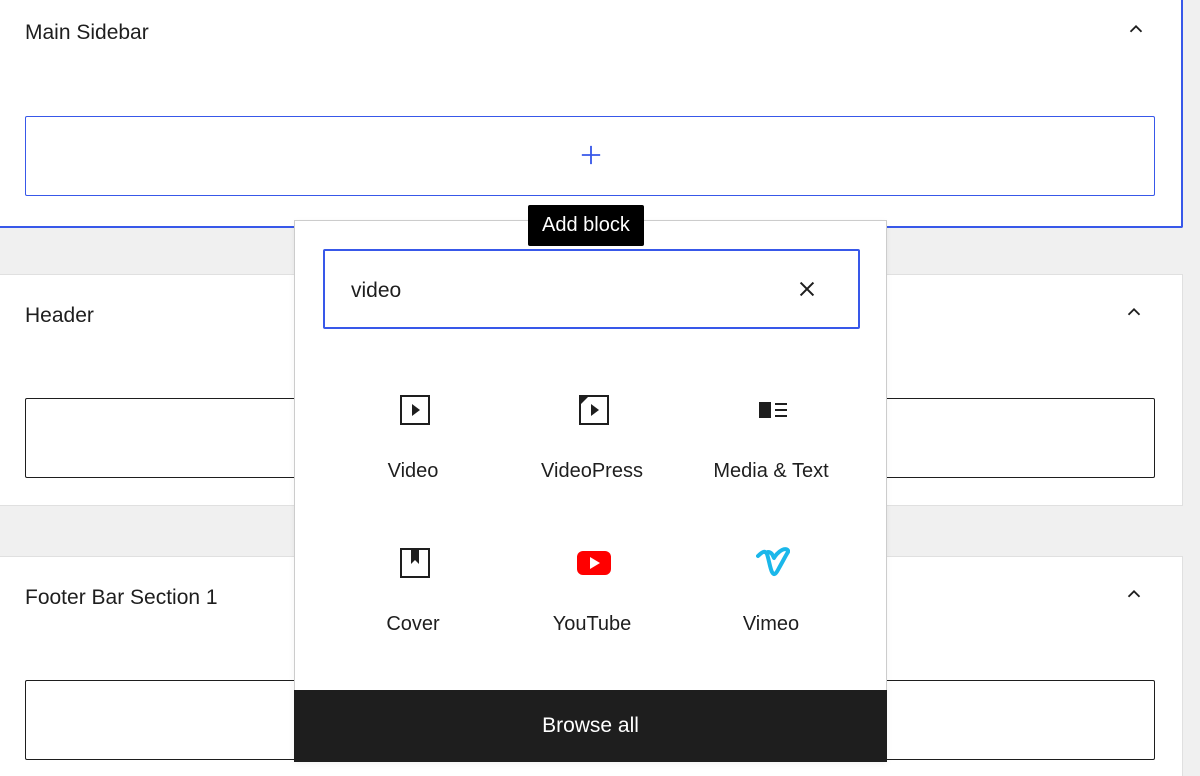  I want to click on youtube-icon, so click(594, 563).